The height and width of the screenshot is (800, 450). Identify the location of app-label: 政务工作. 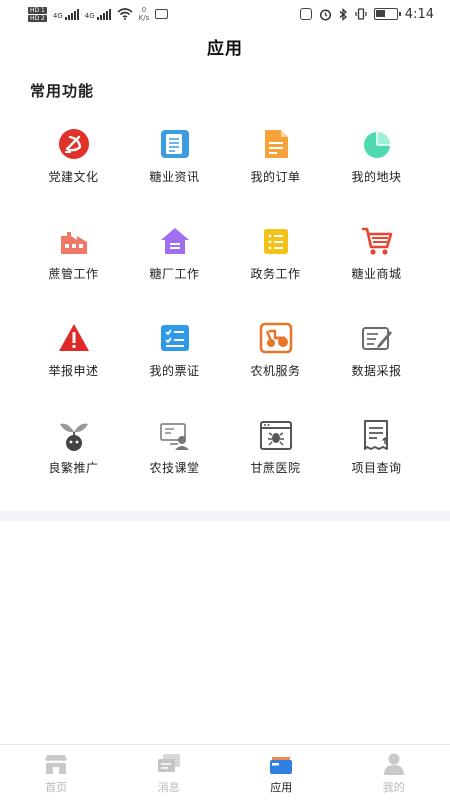
(275, 274).